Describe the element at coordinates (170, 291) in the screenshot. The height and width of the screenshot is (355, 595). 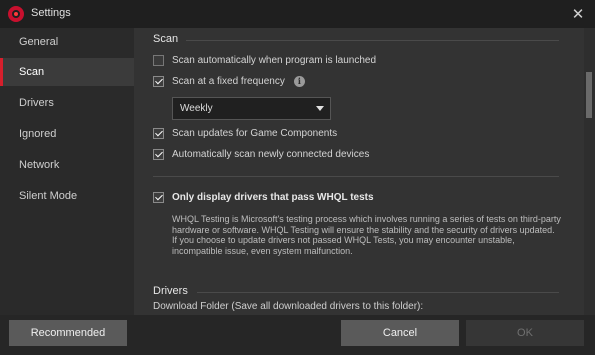
I see `drivers-section-title: Drivers` at that location.